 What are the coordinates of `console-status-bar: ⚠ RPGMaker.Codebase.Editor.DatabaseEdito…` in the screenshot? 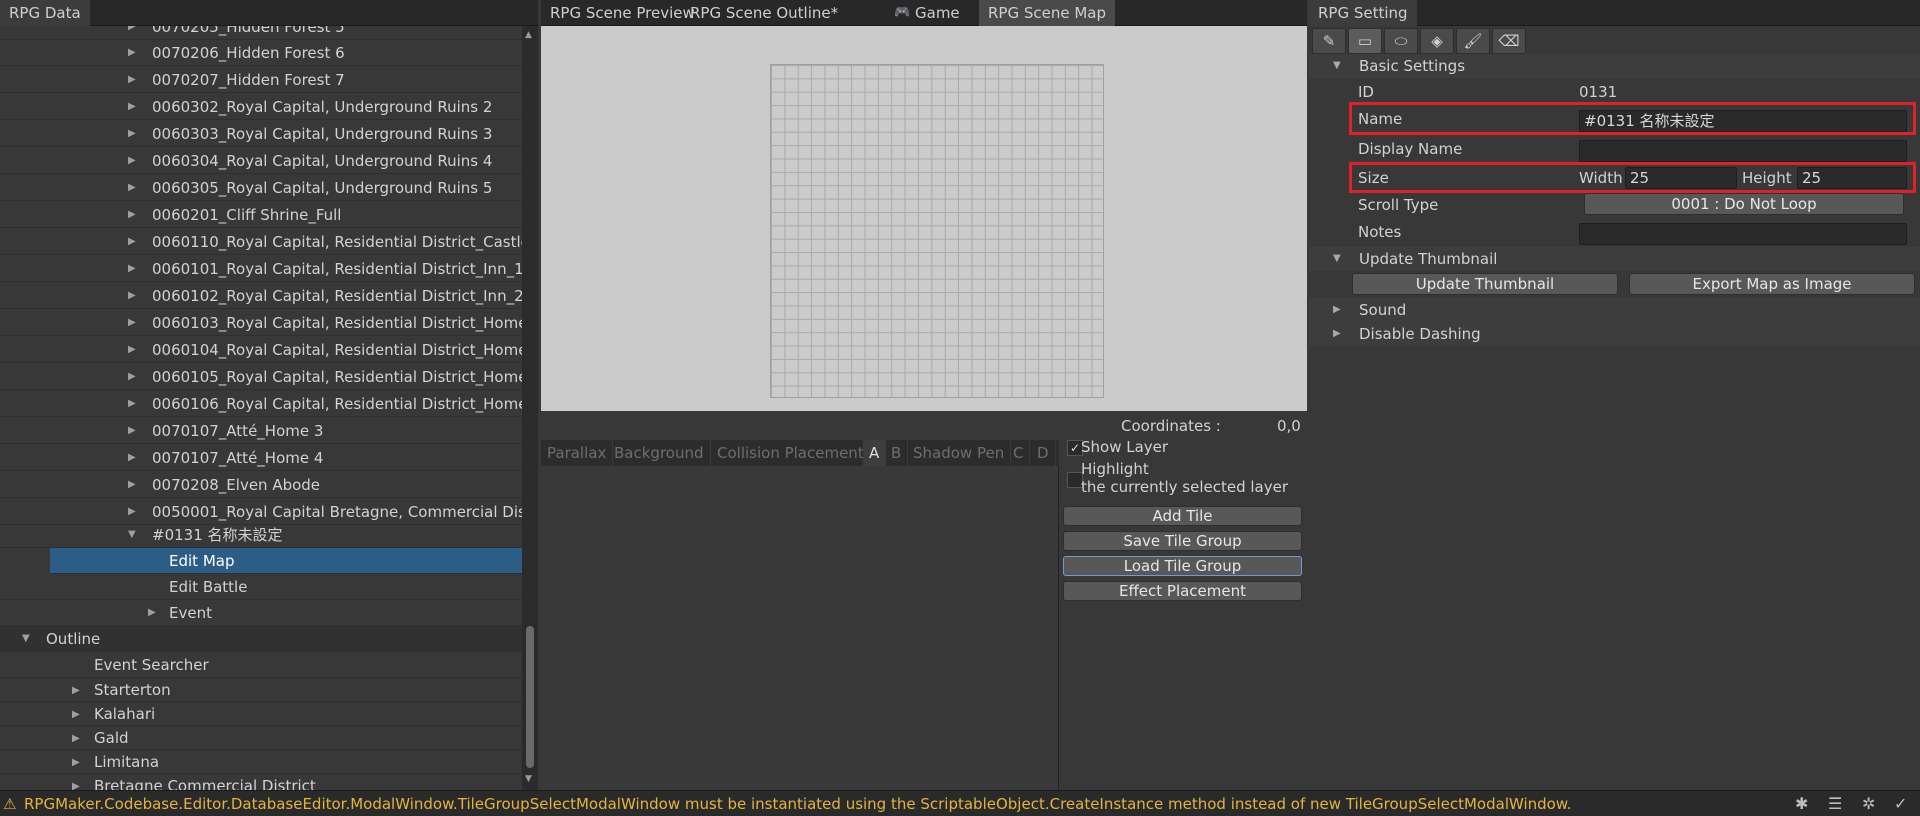 It's located at (960, 803).